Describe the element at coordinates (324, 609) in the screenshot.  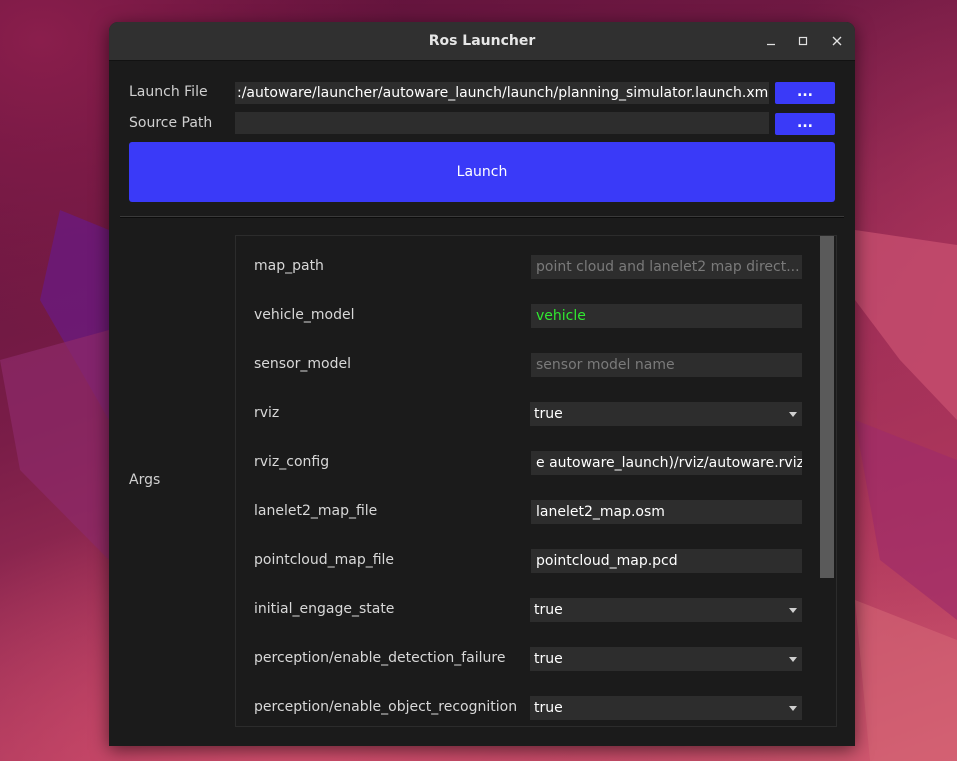
I see `arg-name-label: initial_engage_state` at that location.